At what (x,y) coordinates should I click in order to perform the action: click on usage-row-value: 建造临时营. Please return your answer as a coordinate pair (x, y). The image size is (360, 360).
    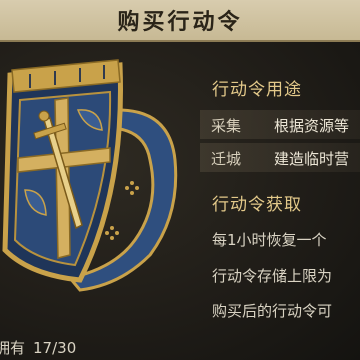
    Looking at the image, I should click on (312, 159).